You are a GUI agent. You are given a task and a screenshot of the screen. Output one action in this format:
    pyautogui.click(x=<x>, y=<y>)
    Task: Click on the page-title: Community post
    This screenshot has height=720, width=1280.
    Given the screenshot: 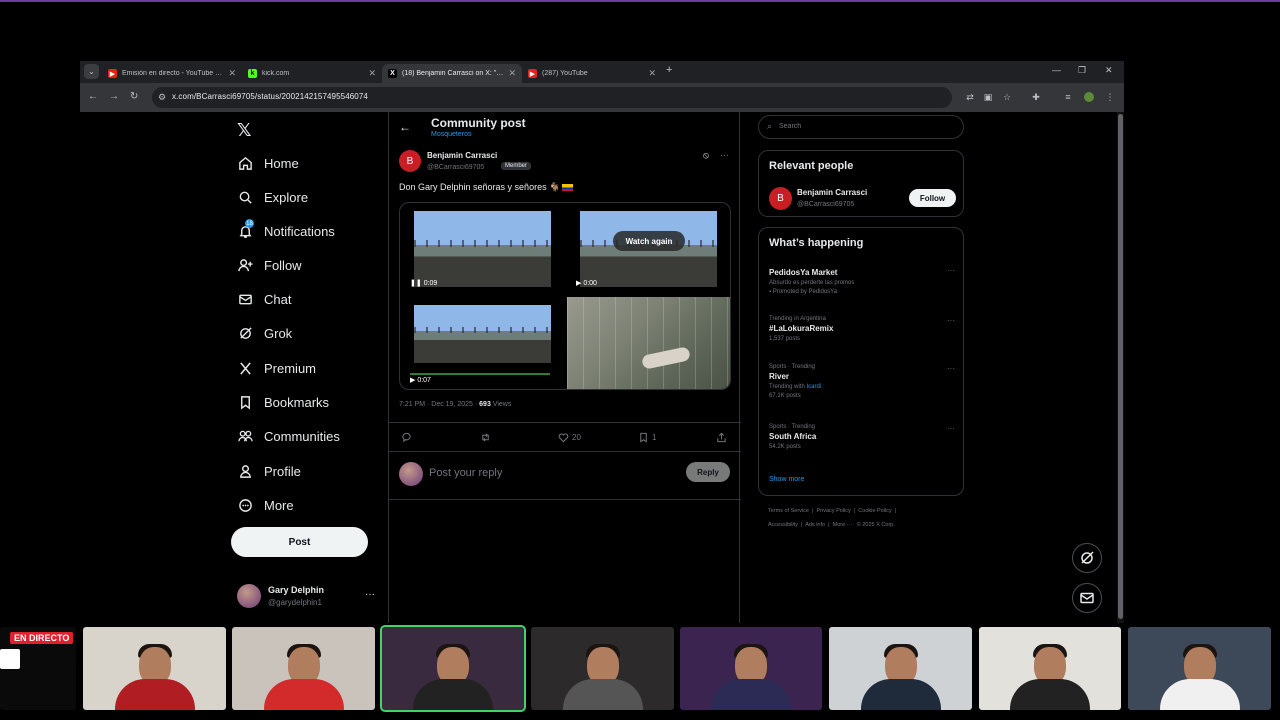 What is the action you would take?
    pyautogui.click(x=478, y=123)
    